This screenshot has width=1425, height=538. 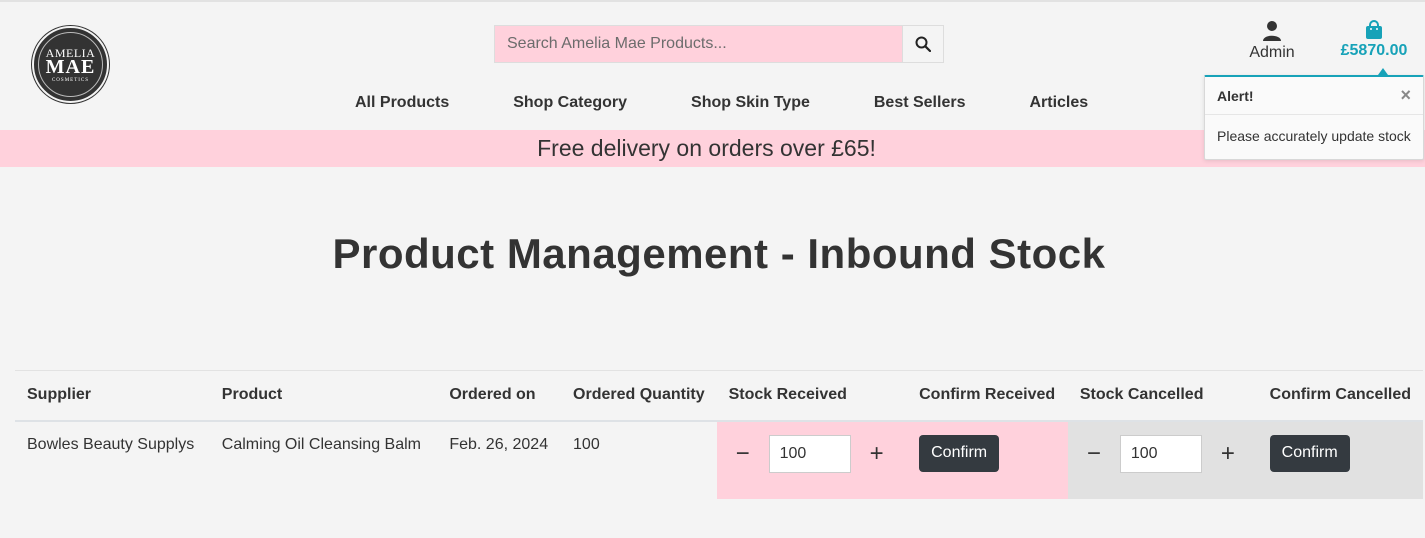 I want to click on page-title: Product Management - Inbound Stock, so click(x=719, y=253).